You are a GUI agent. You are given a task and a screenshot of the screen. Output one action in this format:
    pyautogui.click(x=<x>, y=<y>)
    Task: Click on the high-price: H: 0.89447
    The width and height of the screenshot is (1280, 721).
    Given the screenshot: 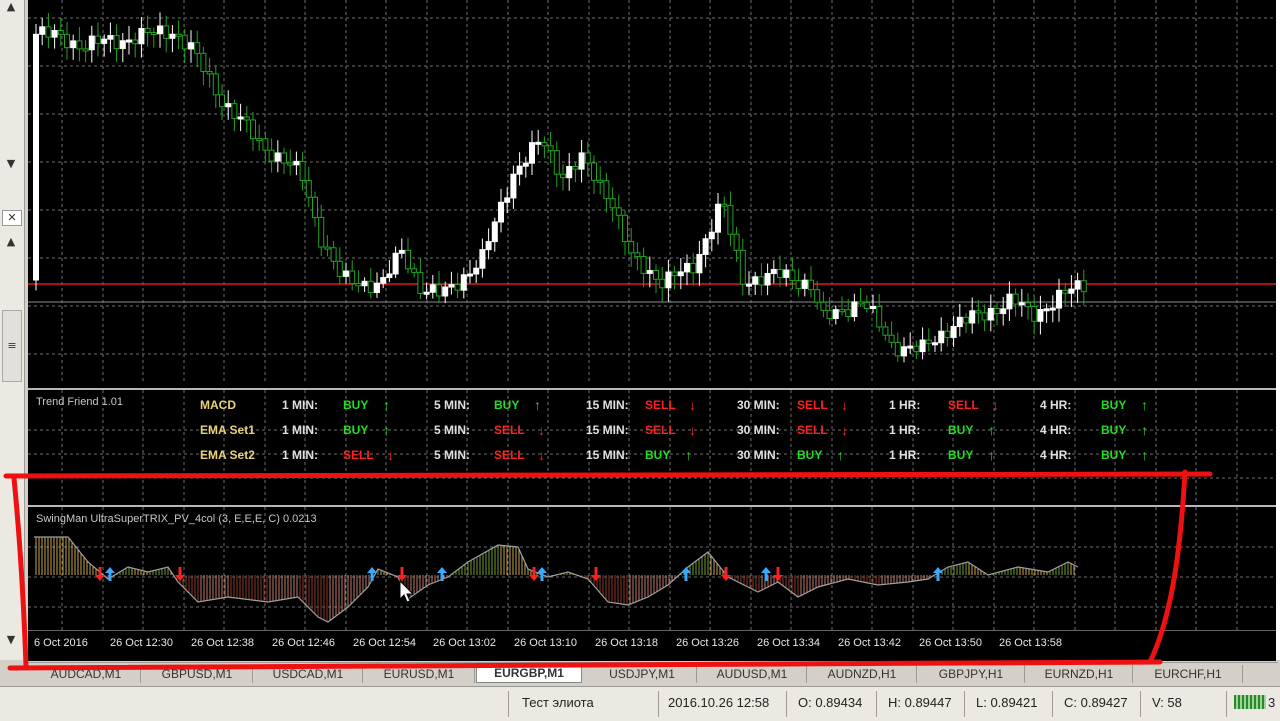 What is the action you would take?
    pyautogui.click(x=920, y=702)
    